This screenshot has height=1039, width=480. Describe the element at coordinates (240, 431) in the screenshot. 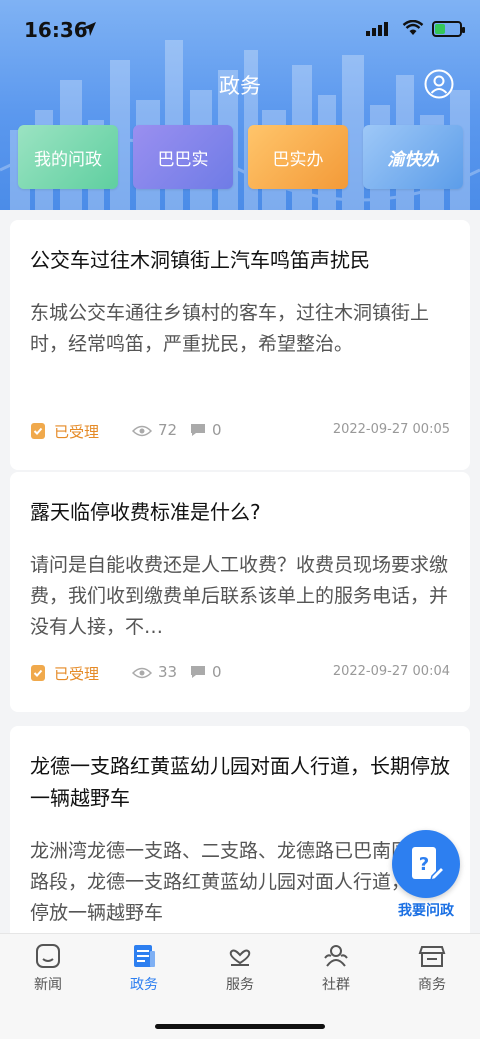

I see `post-meta: 已受理 72 0 2022-09-27 00:05` at that location.